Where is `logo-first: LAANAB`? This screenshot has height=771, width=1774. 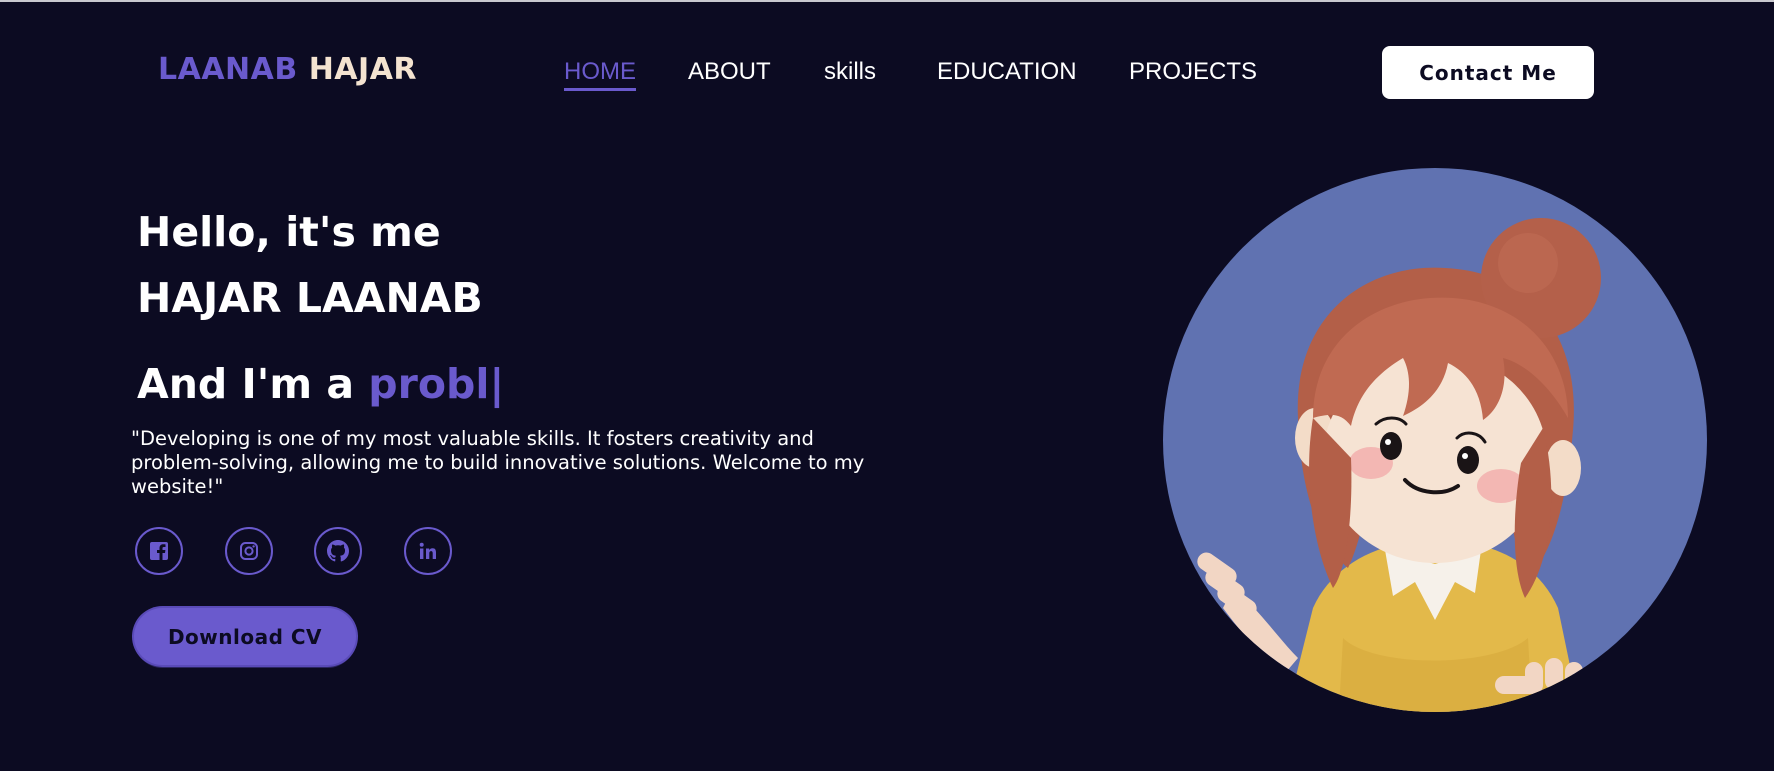
logo-first: LAANAB is located at coordinates (228, 69).